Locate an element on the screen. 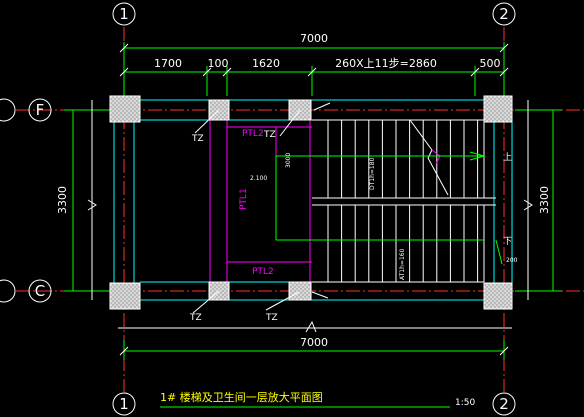  axis-bubble-1-top: 1 is located at coordinates (124, 14).